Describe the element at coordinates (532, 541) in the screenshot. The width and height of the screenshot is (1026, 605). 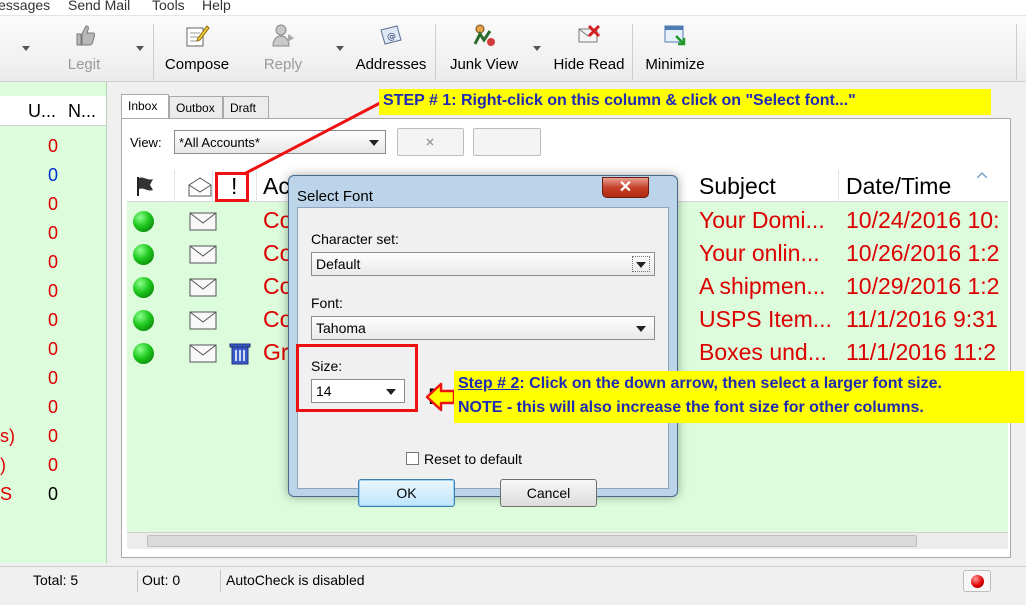
I see `scrollbar-thumb` at that location.